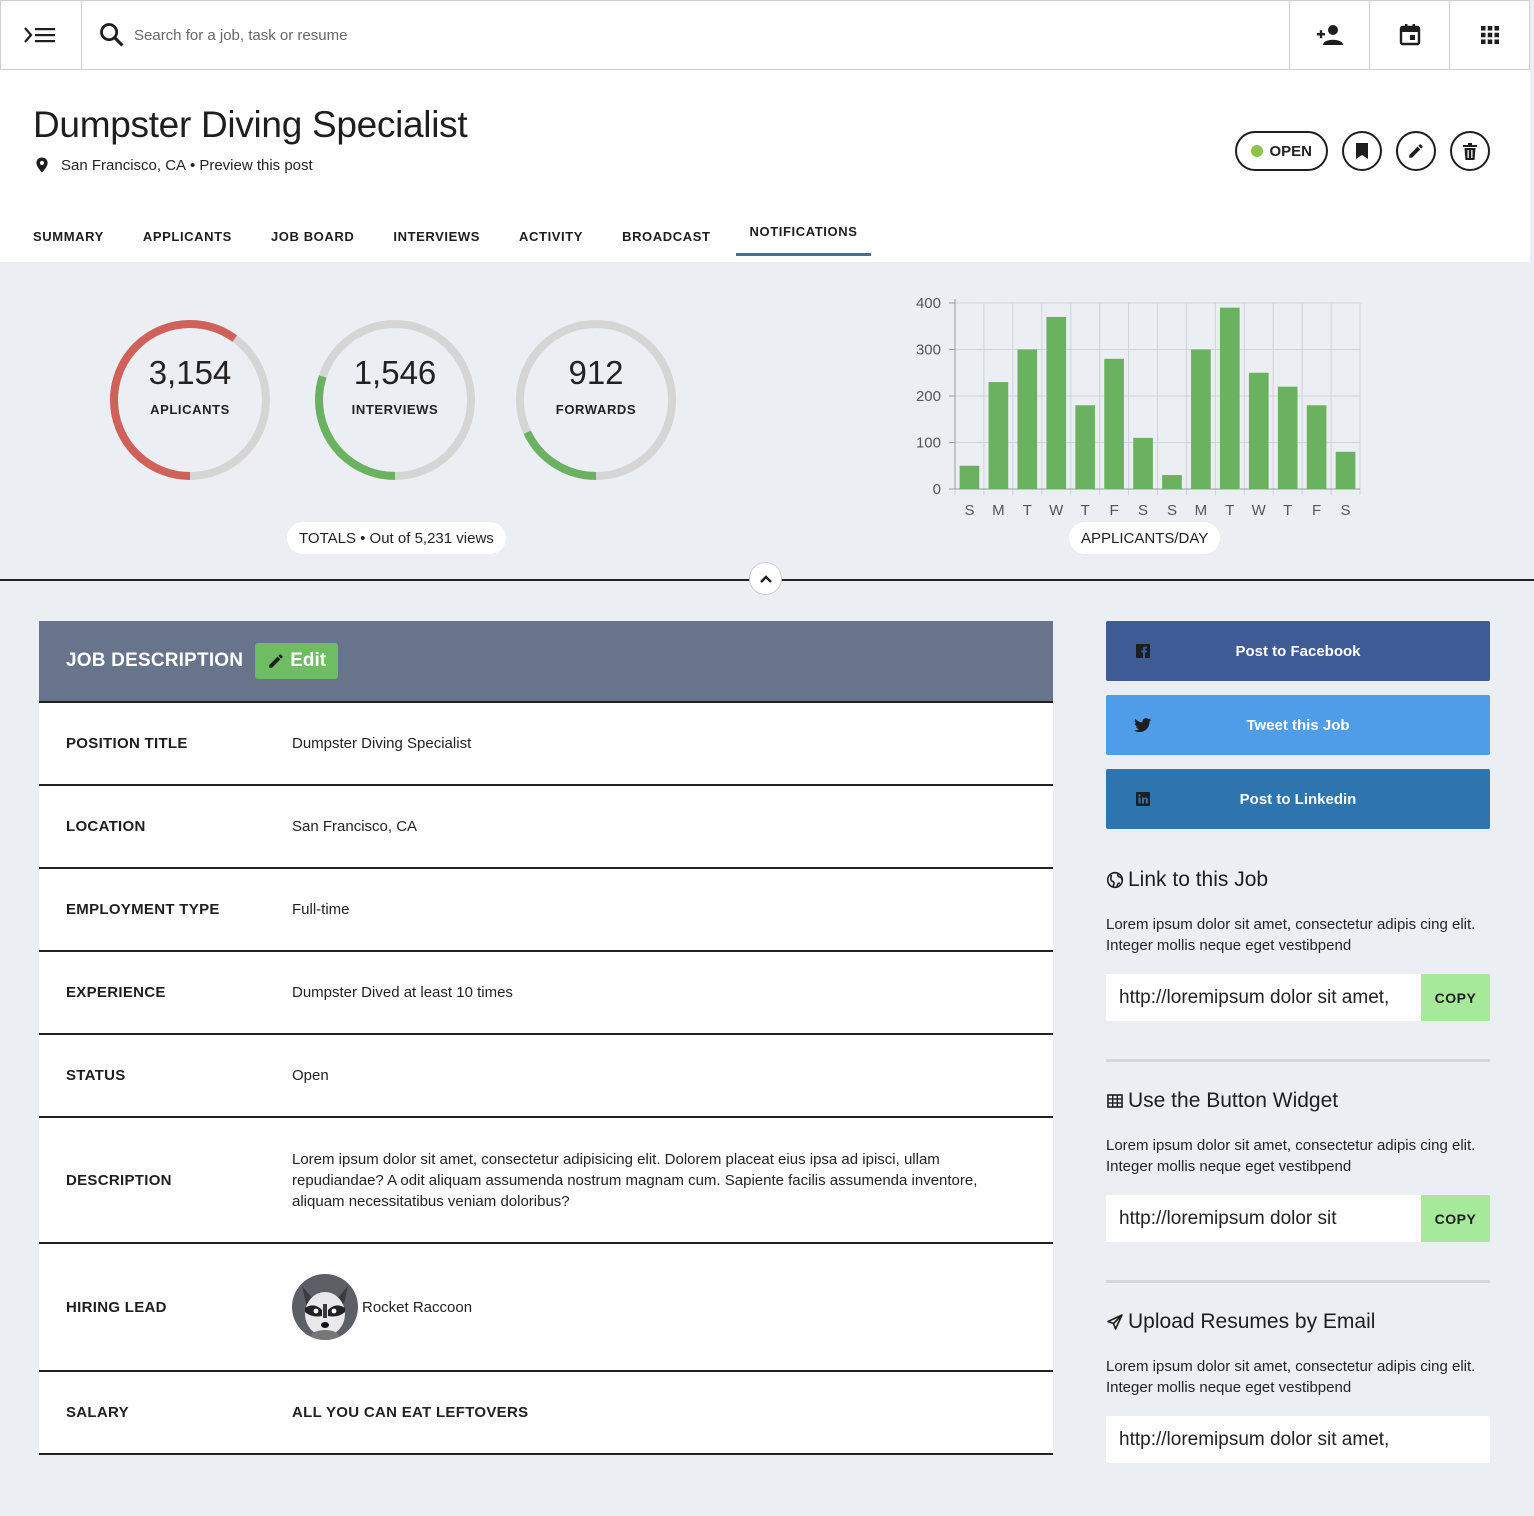 The height and width of the screenshot is (1516, 1534). Describe the element at coordinates (325, 1307) in the screenshot. I see `raccoon-avatar-image` at that location.